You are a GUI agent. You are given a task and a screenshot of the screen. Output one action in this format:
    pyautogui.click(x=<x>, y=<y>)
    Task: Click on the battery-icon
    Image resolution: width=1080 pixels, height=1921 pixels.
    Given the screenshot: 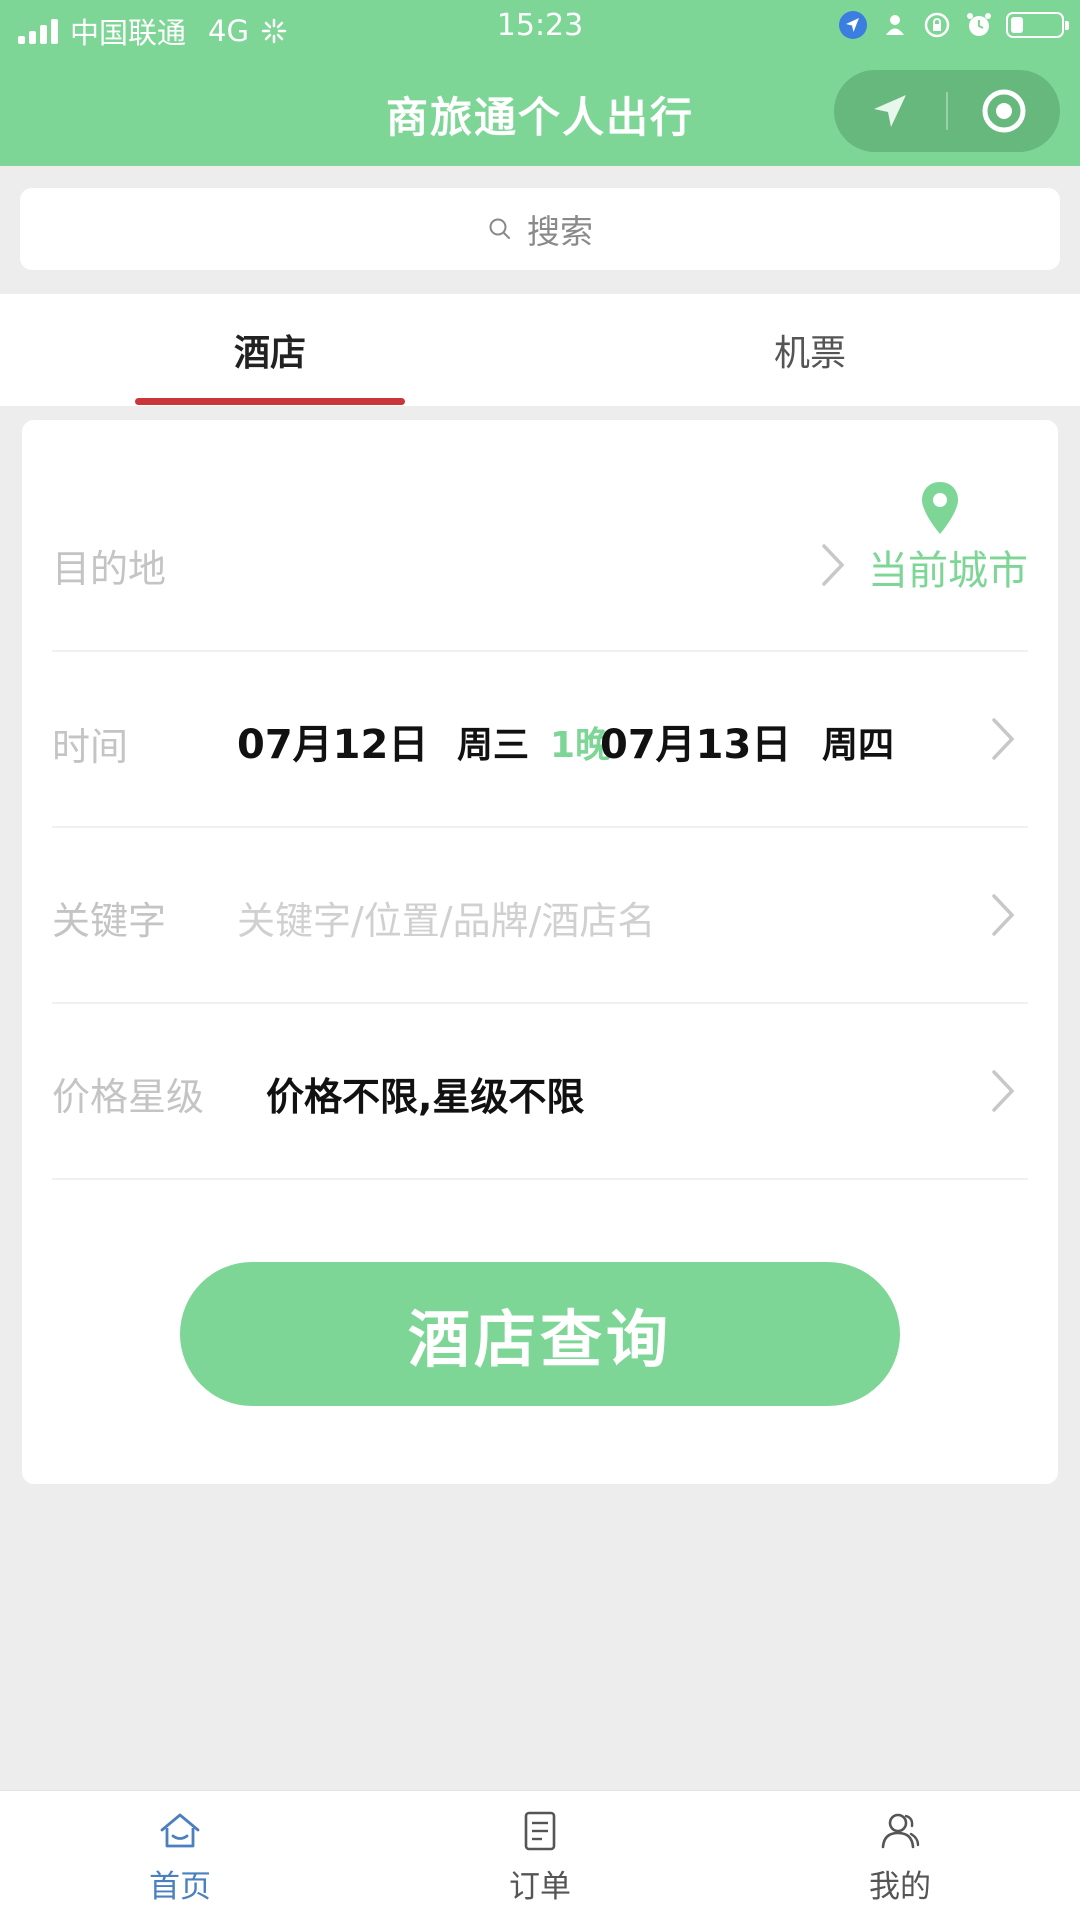 What is the action you would take?
    pyautogui.click(x=1037, y=25)
    